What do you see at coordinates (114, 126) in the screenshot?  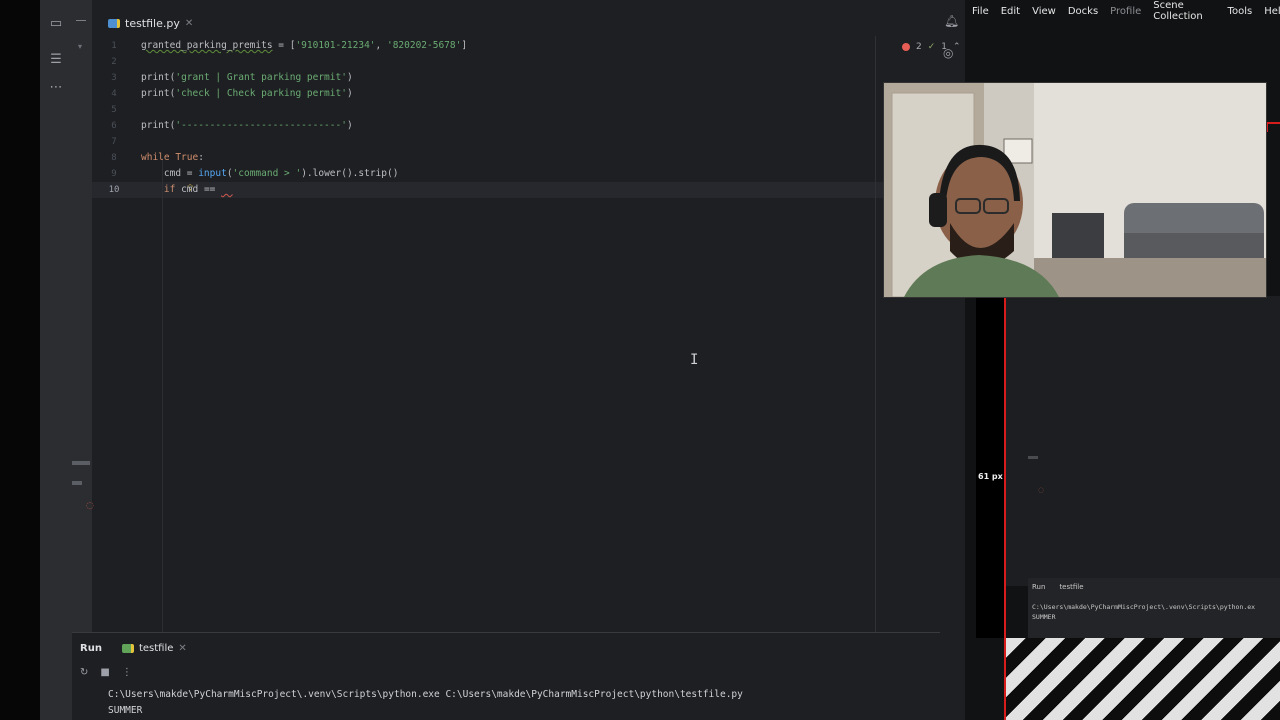 I see `line-number: 6` at bounding box center [114, 126].